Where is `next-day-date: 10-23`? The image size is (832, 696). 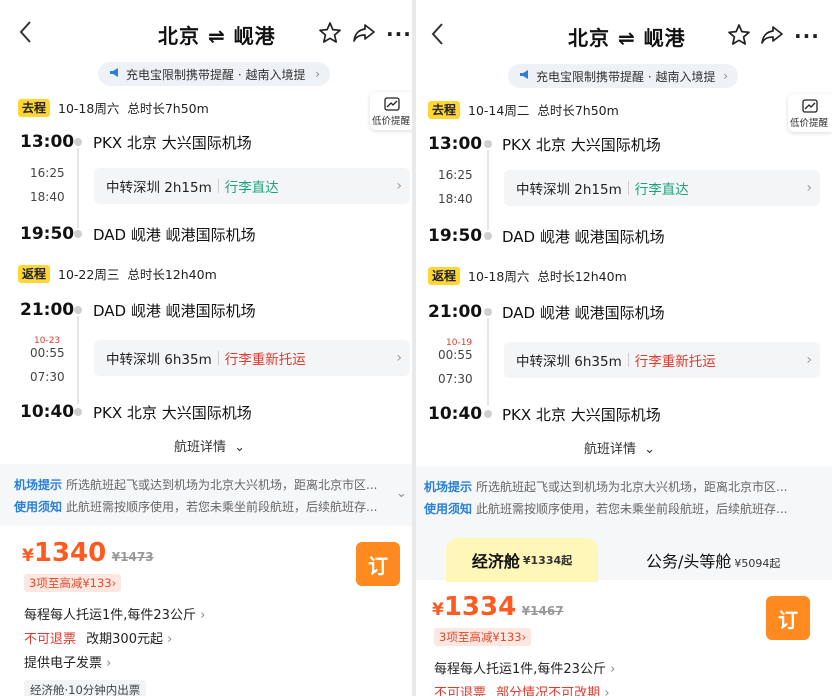 next-day-date: 10-23 is located at coordinates (47, 341).